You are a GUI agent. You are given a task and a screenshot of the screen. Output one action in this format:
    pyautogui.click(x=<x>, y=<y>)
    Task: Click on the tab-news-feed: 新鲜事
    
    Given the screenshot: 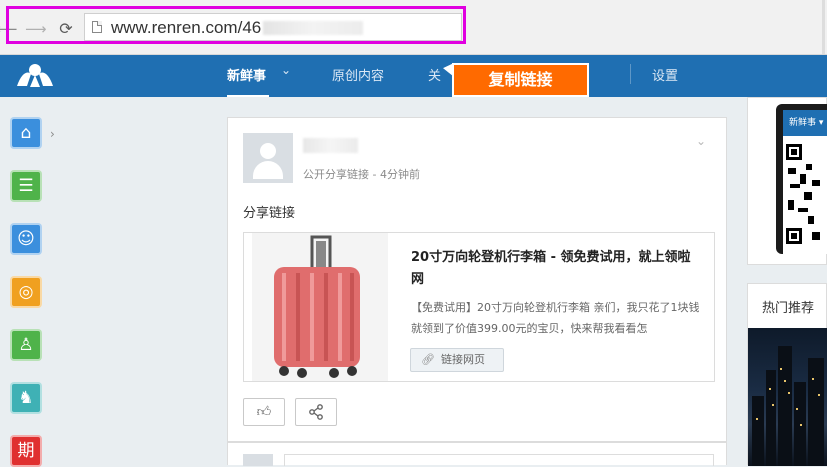 What is the action you would take?
    pyautogui.click(x=246, y=74)
    